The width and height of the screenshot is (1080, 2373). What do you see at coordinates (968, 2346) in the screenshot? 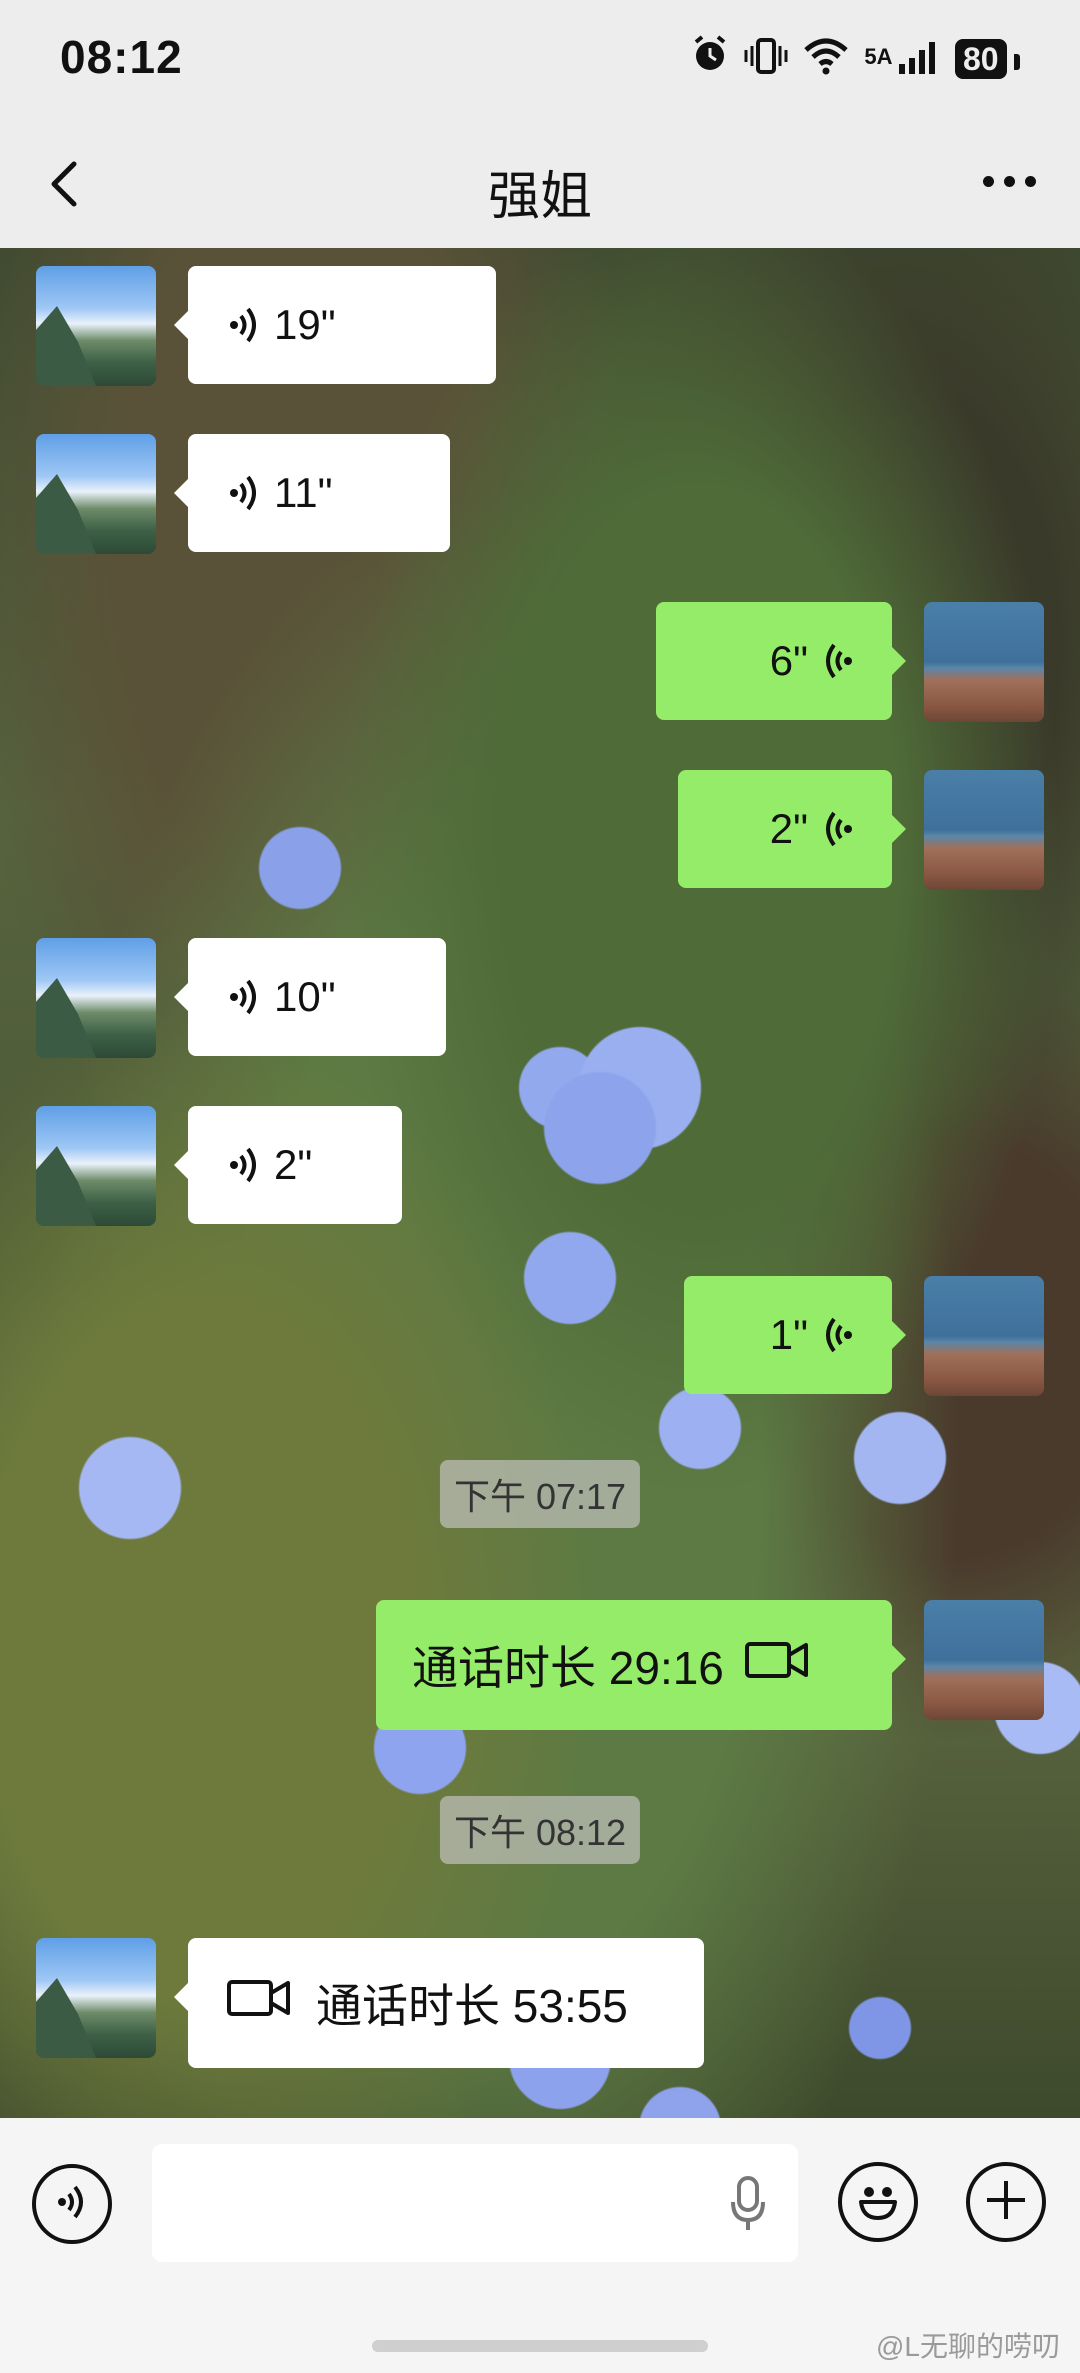
I see `watermark: @L无聊的唠叨` at bounding box center [968, 2346].